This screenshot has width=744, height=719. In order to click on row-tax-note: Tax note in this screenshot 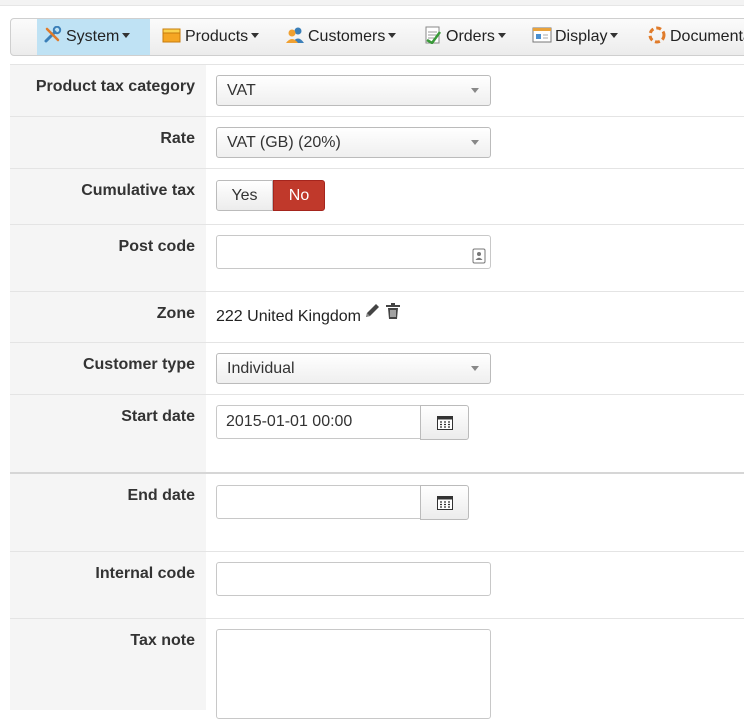, I will do `click(377, 668)`.